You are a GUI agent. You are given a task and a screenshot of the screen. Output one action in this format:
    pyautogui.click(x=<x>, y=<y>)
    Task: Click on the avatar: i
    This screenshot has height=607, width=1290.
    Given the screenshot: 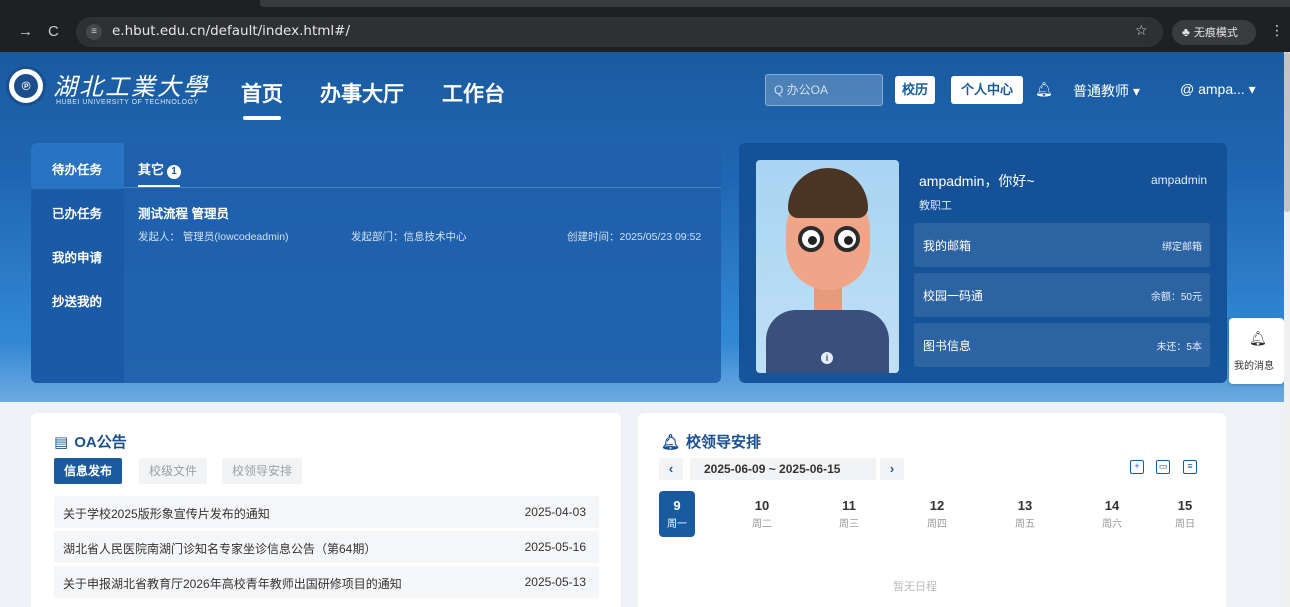 What is the action you would take?
    pyautogui.click(x=827, y=266)
    